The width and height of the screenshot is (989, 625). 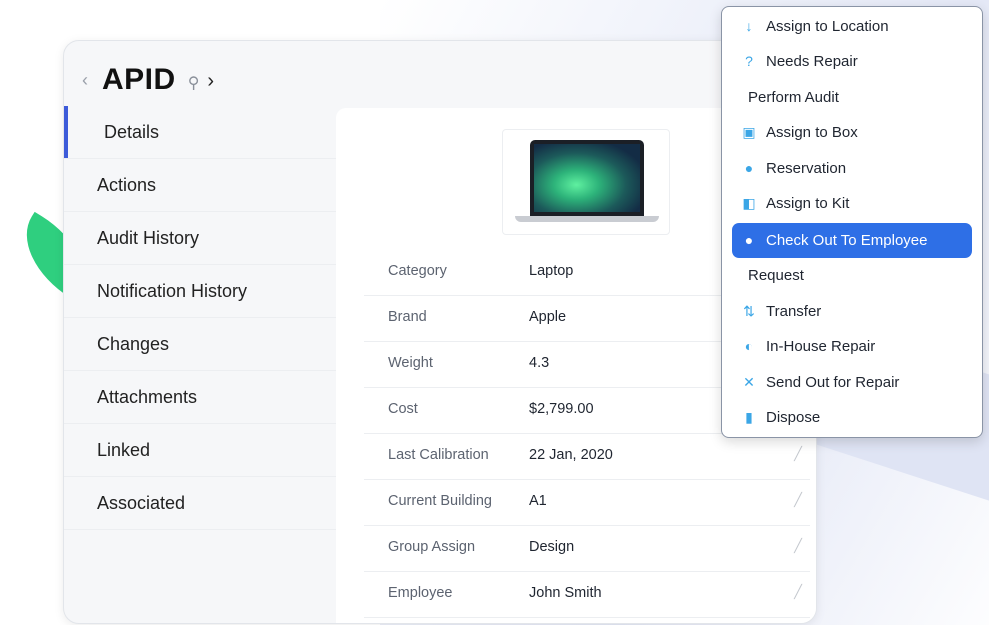 What do you see at coordinates (749, 346) in the screenshot?
I see `shield-icon: ◐` at bounding box center [749, 346].